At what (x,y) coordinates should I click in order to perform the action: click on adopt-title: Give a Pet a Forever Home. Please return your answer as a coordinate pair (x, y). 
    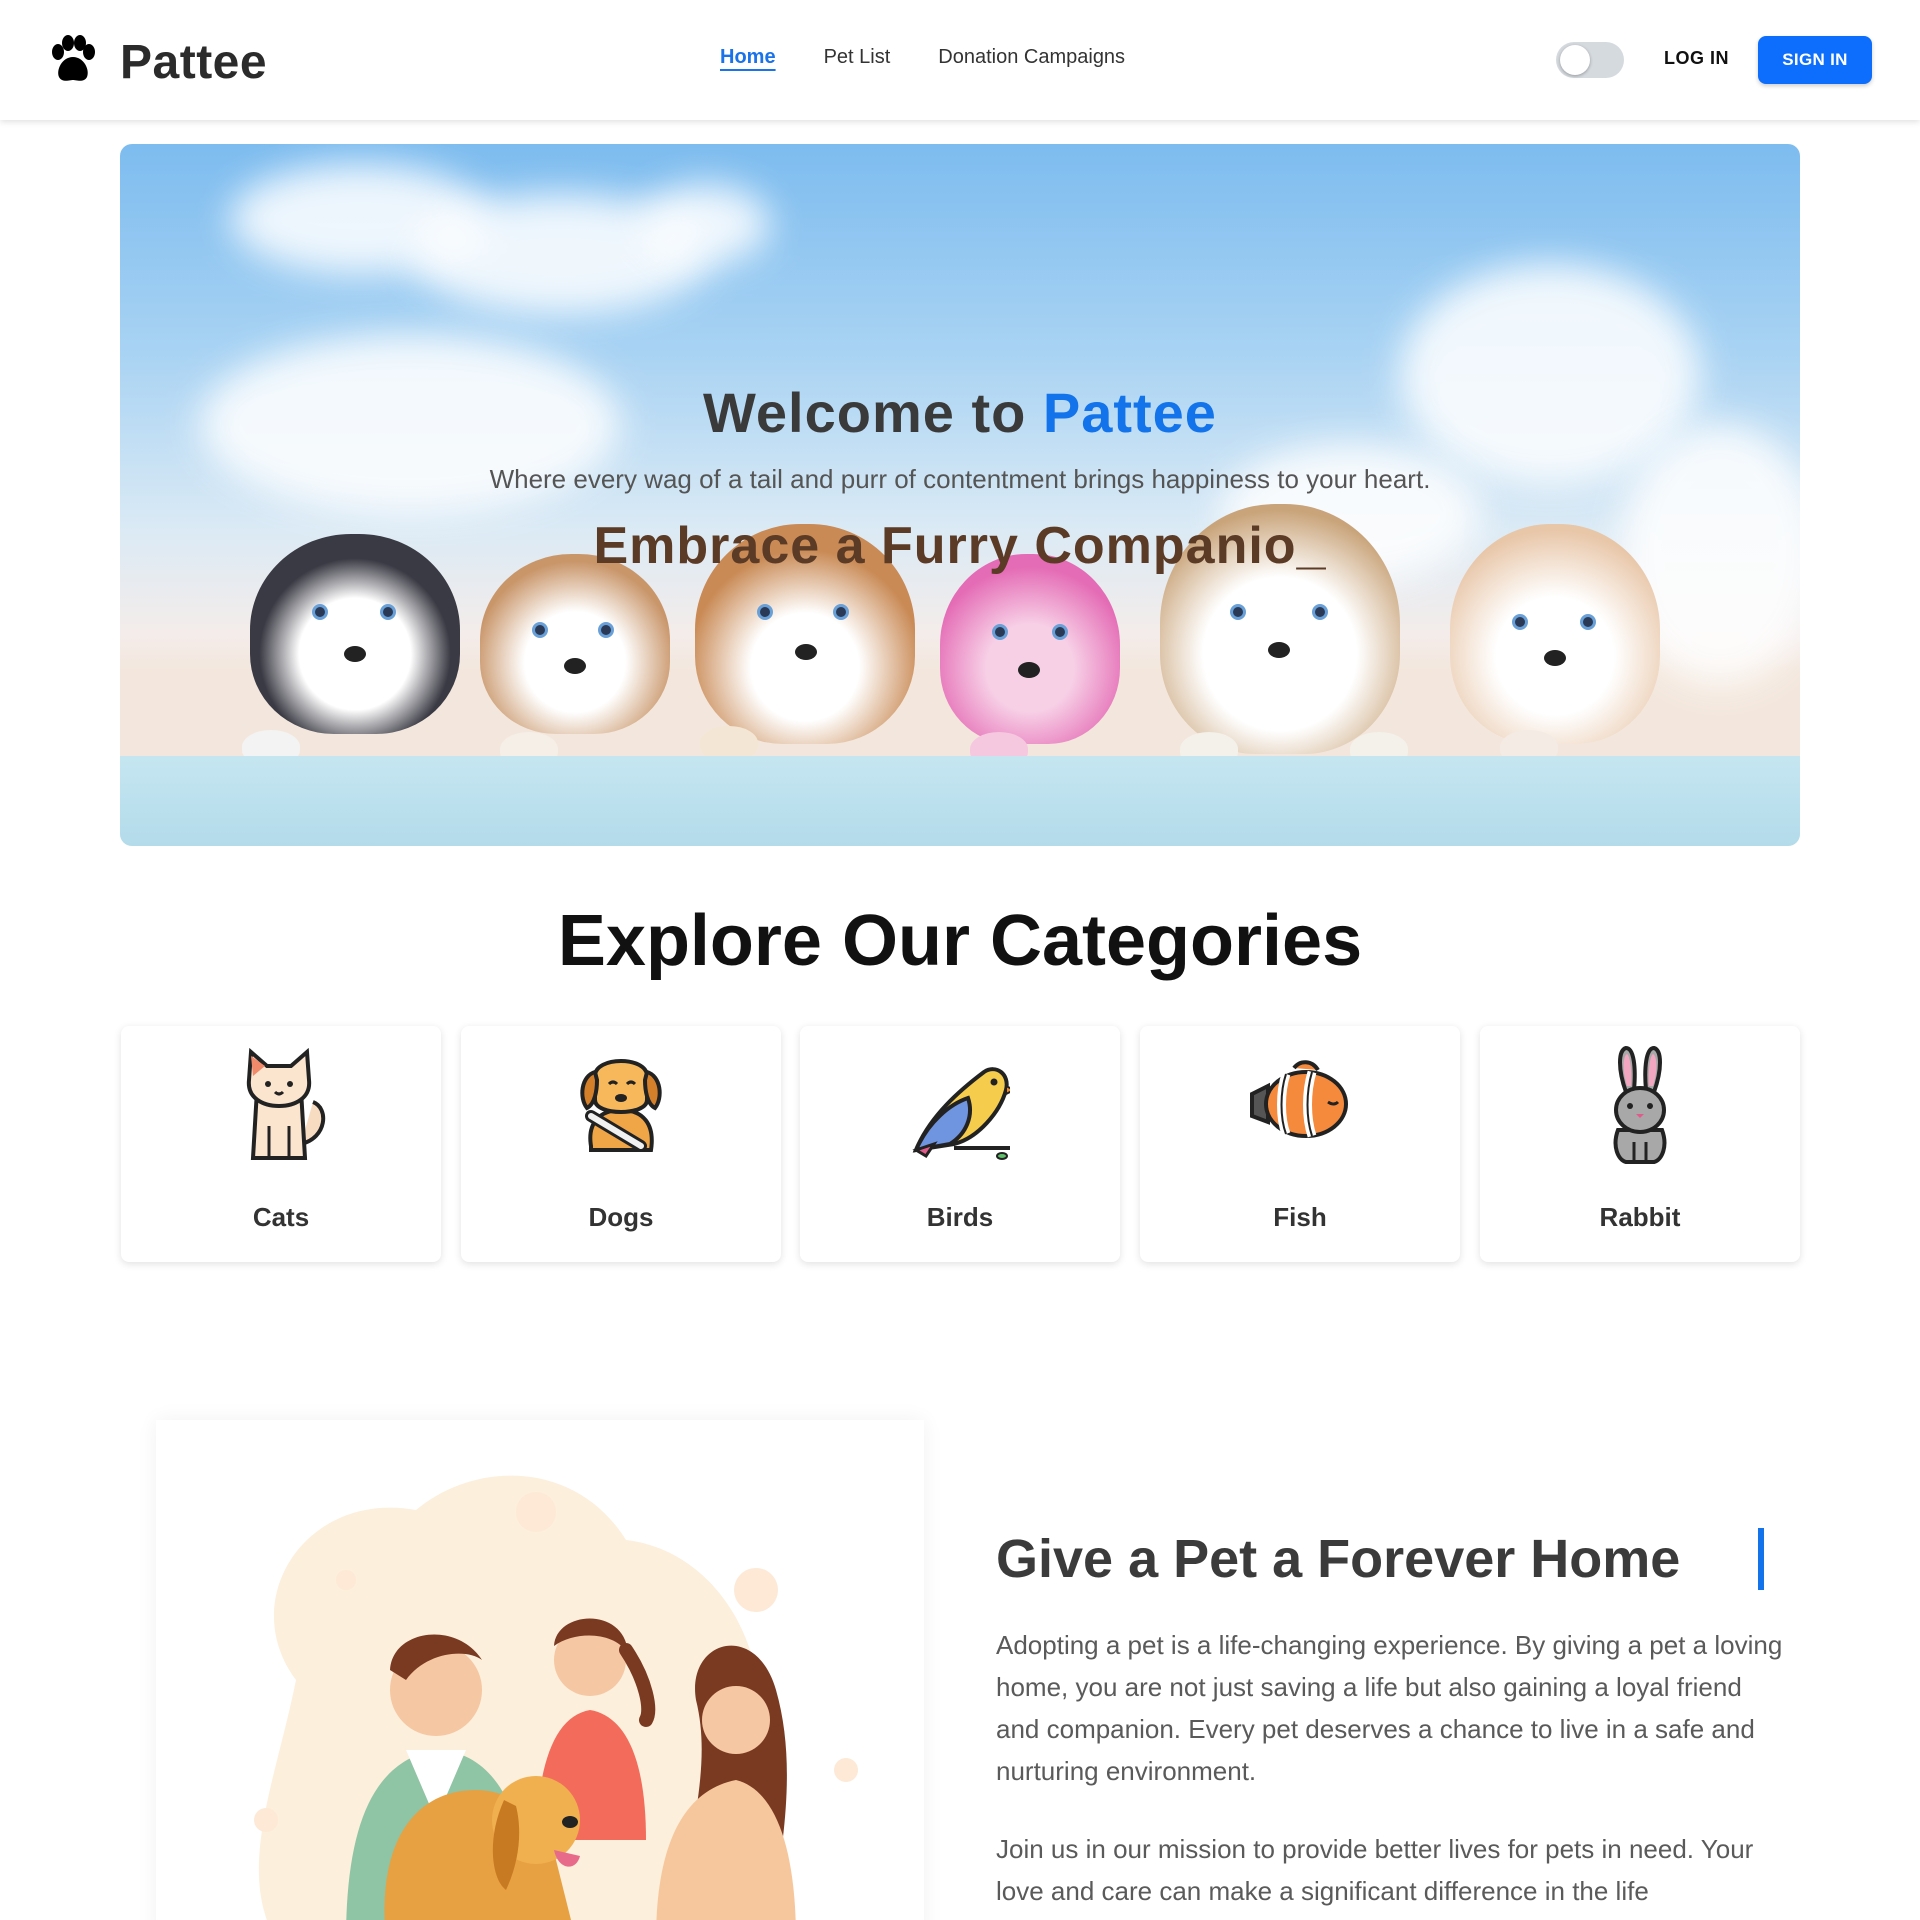
    Looking at the image, I should click on (1338, 1559).